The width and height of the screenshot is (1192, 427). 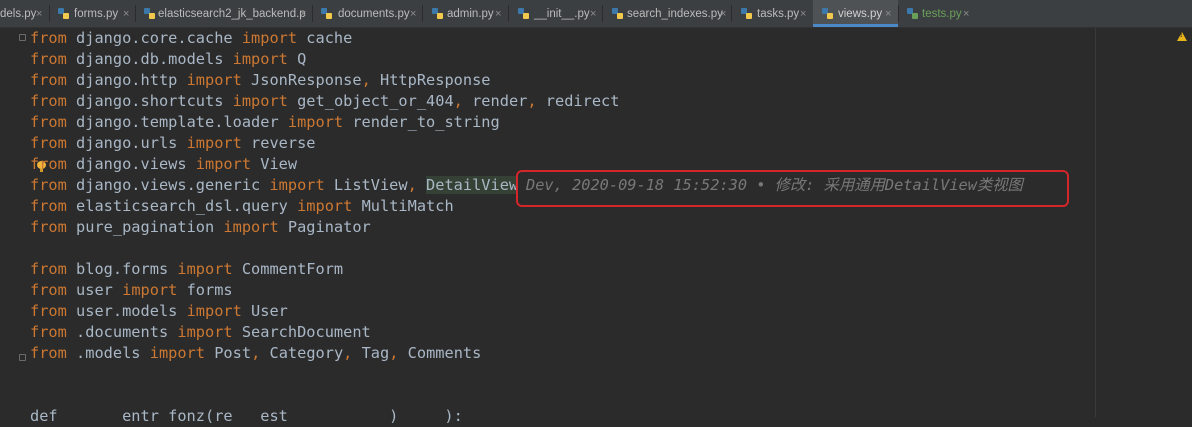 I want to click on code-line: from pure_pagination import Paginator, so click(x=200, y=227).